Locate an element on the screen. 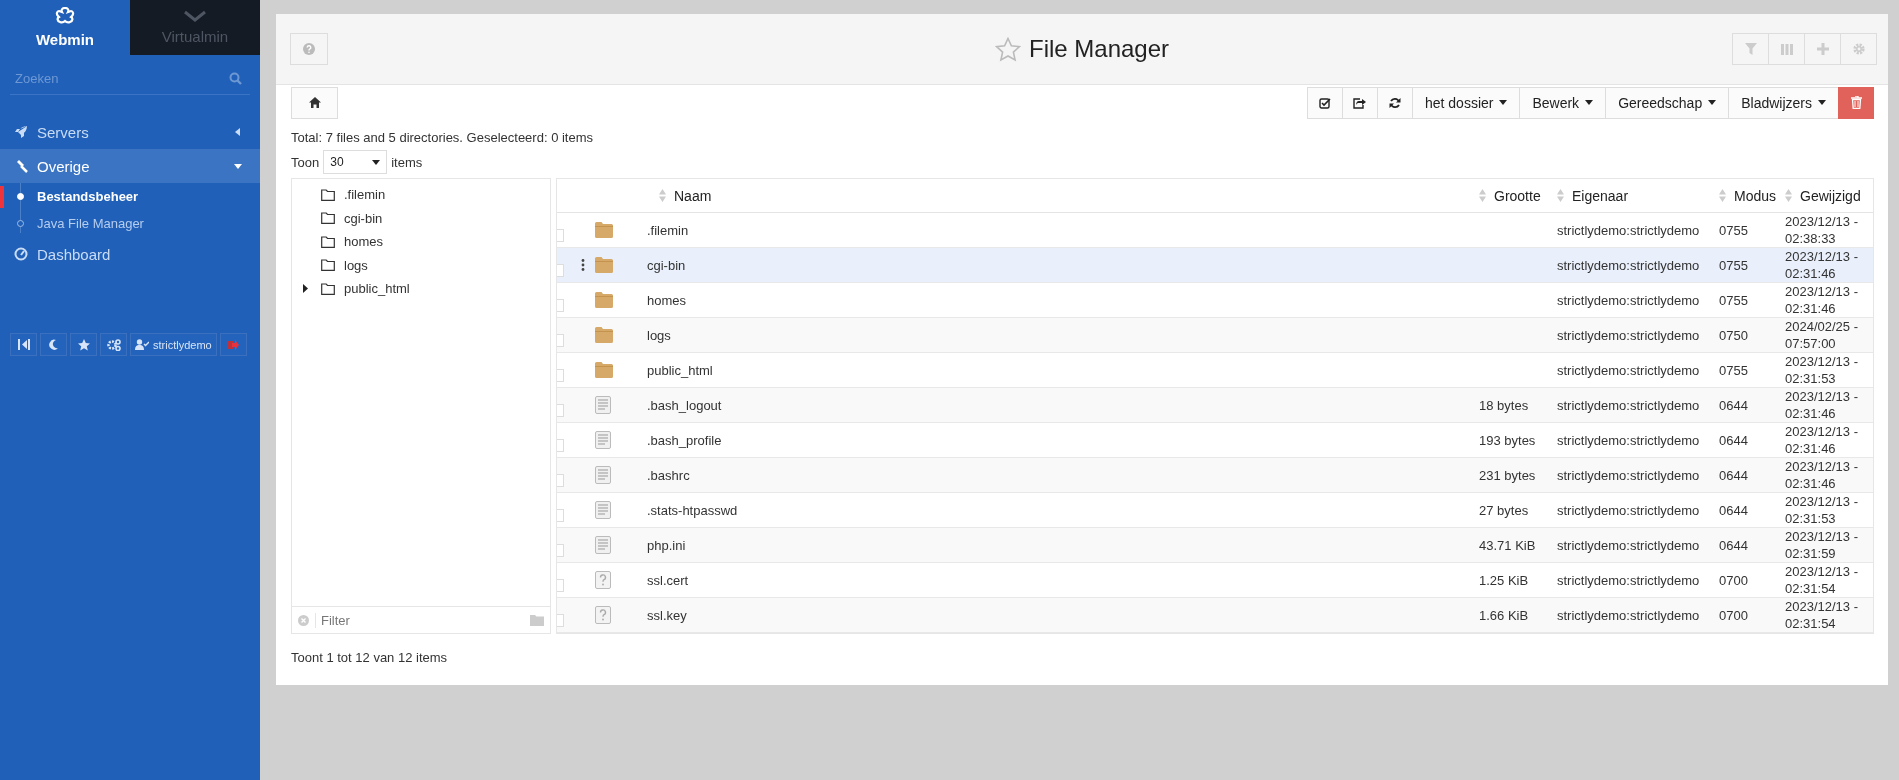 Image resolution: width=1899 pixels, height=780 pixels. settings-button is located at coordinates (113, 344).